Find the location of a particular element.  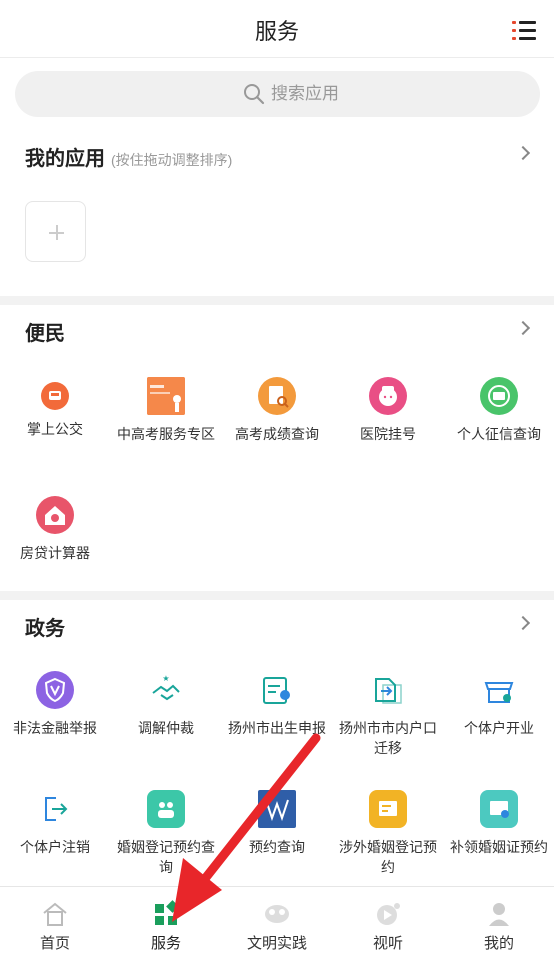

app-mortgage: 房贷计算器 is located at coordinates (55, 529).